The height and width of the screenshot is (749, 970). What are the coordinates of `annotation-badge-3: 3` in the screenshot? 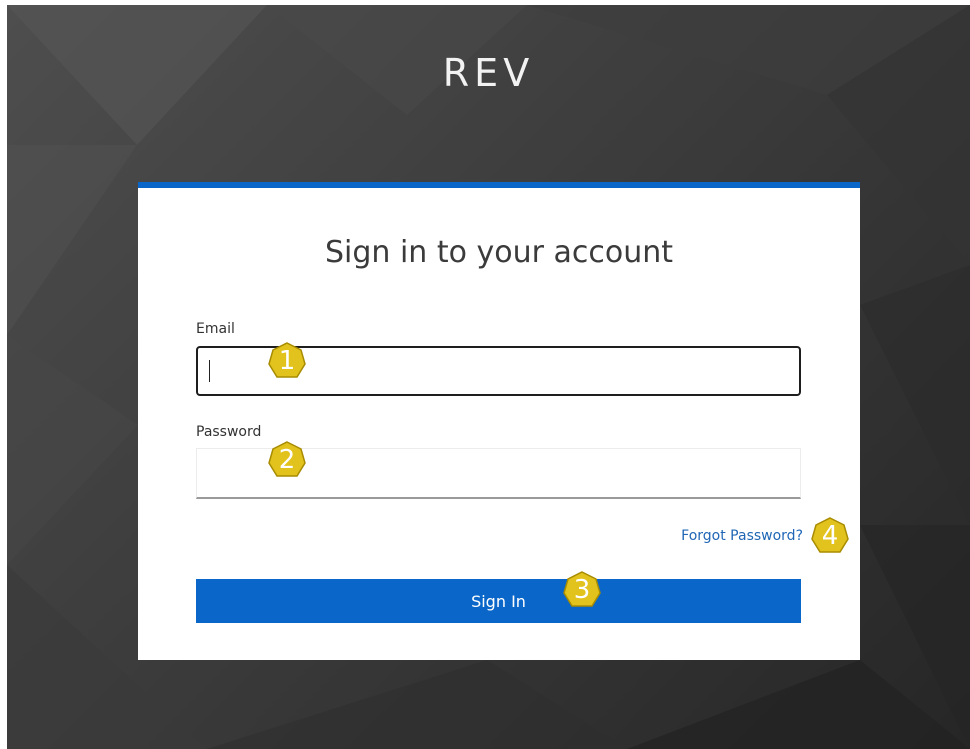 It's located at (582, 590).